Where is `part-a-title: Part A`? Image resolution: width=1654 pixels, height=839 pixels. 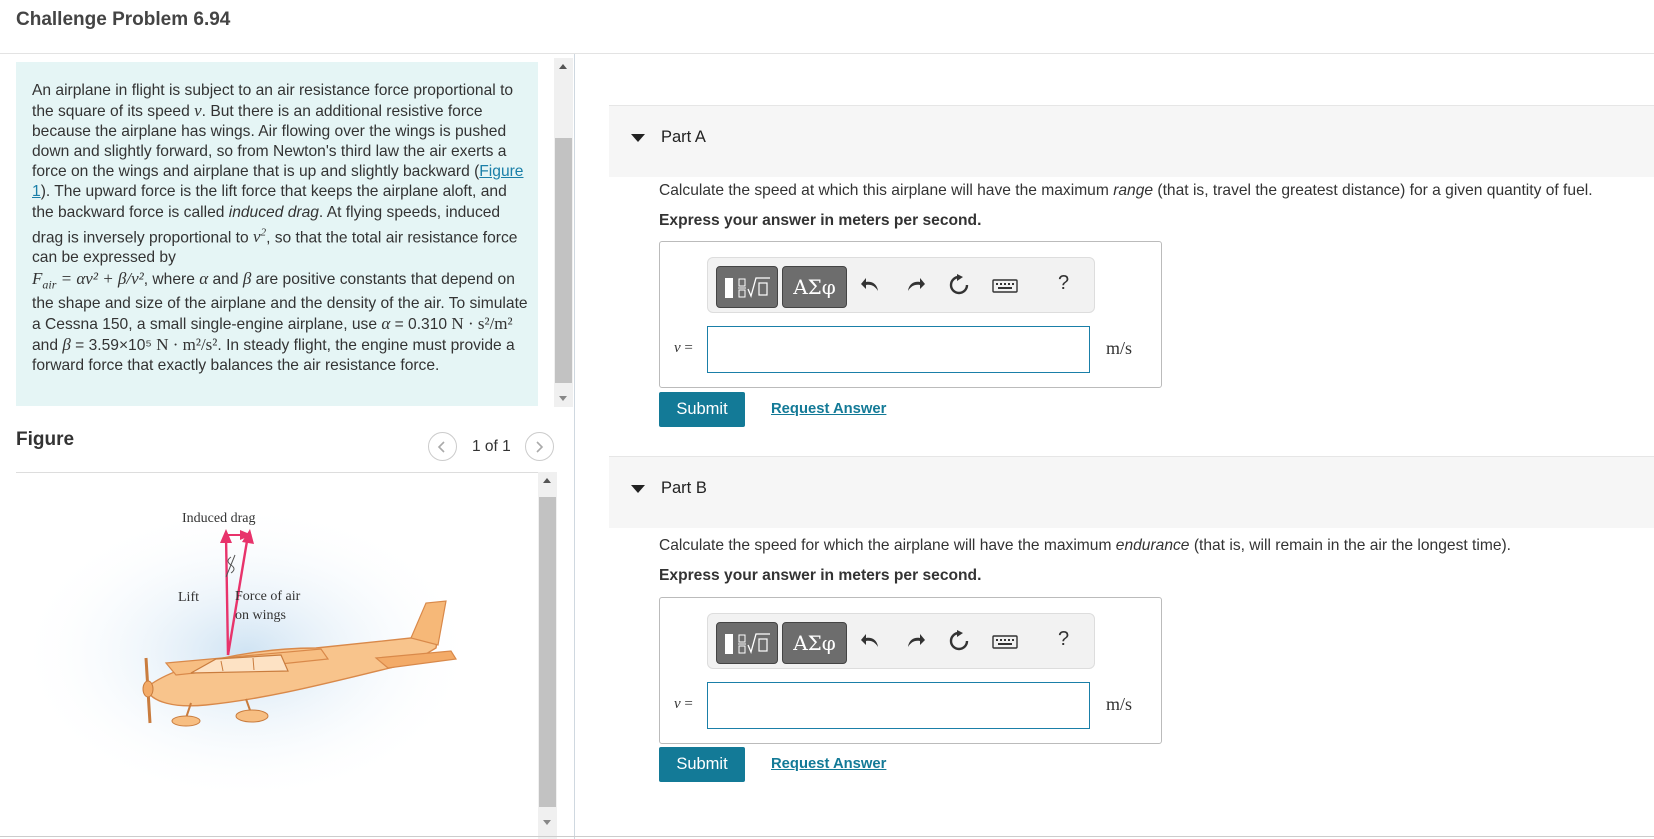 part-a-title: Part A is located at coordinates (683, 137).